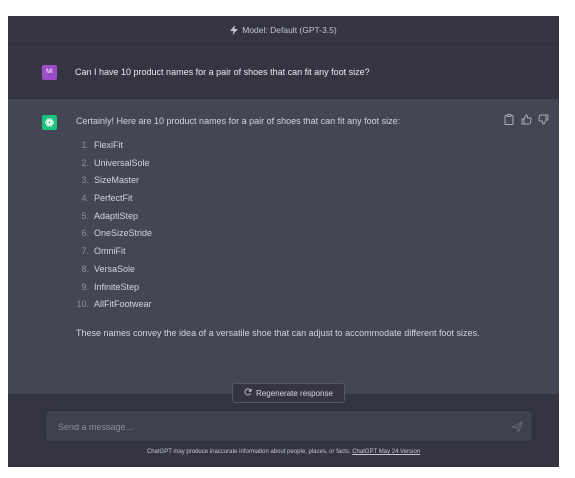 This screenshot has width=575, height=478. Describe the element at coordinates (108, 268) in the screenshot. I see `list-item: 8. VersaSole` at that location.